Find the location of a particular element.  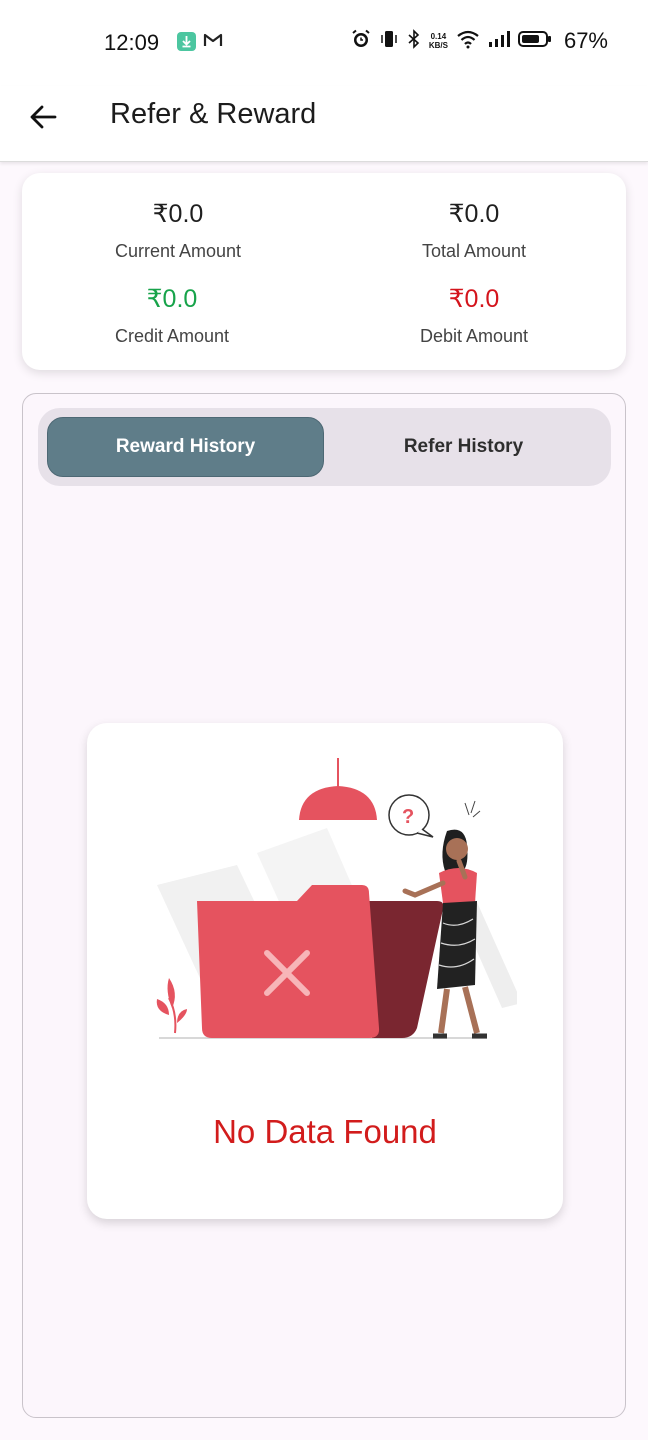

current-amount-label: Current Amount is located at coordinates (178, 251).